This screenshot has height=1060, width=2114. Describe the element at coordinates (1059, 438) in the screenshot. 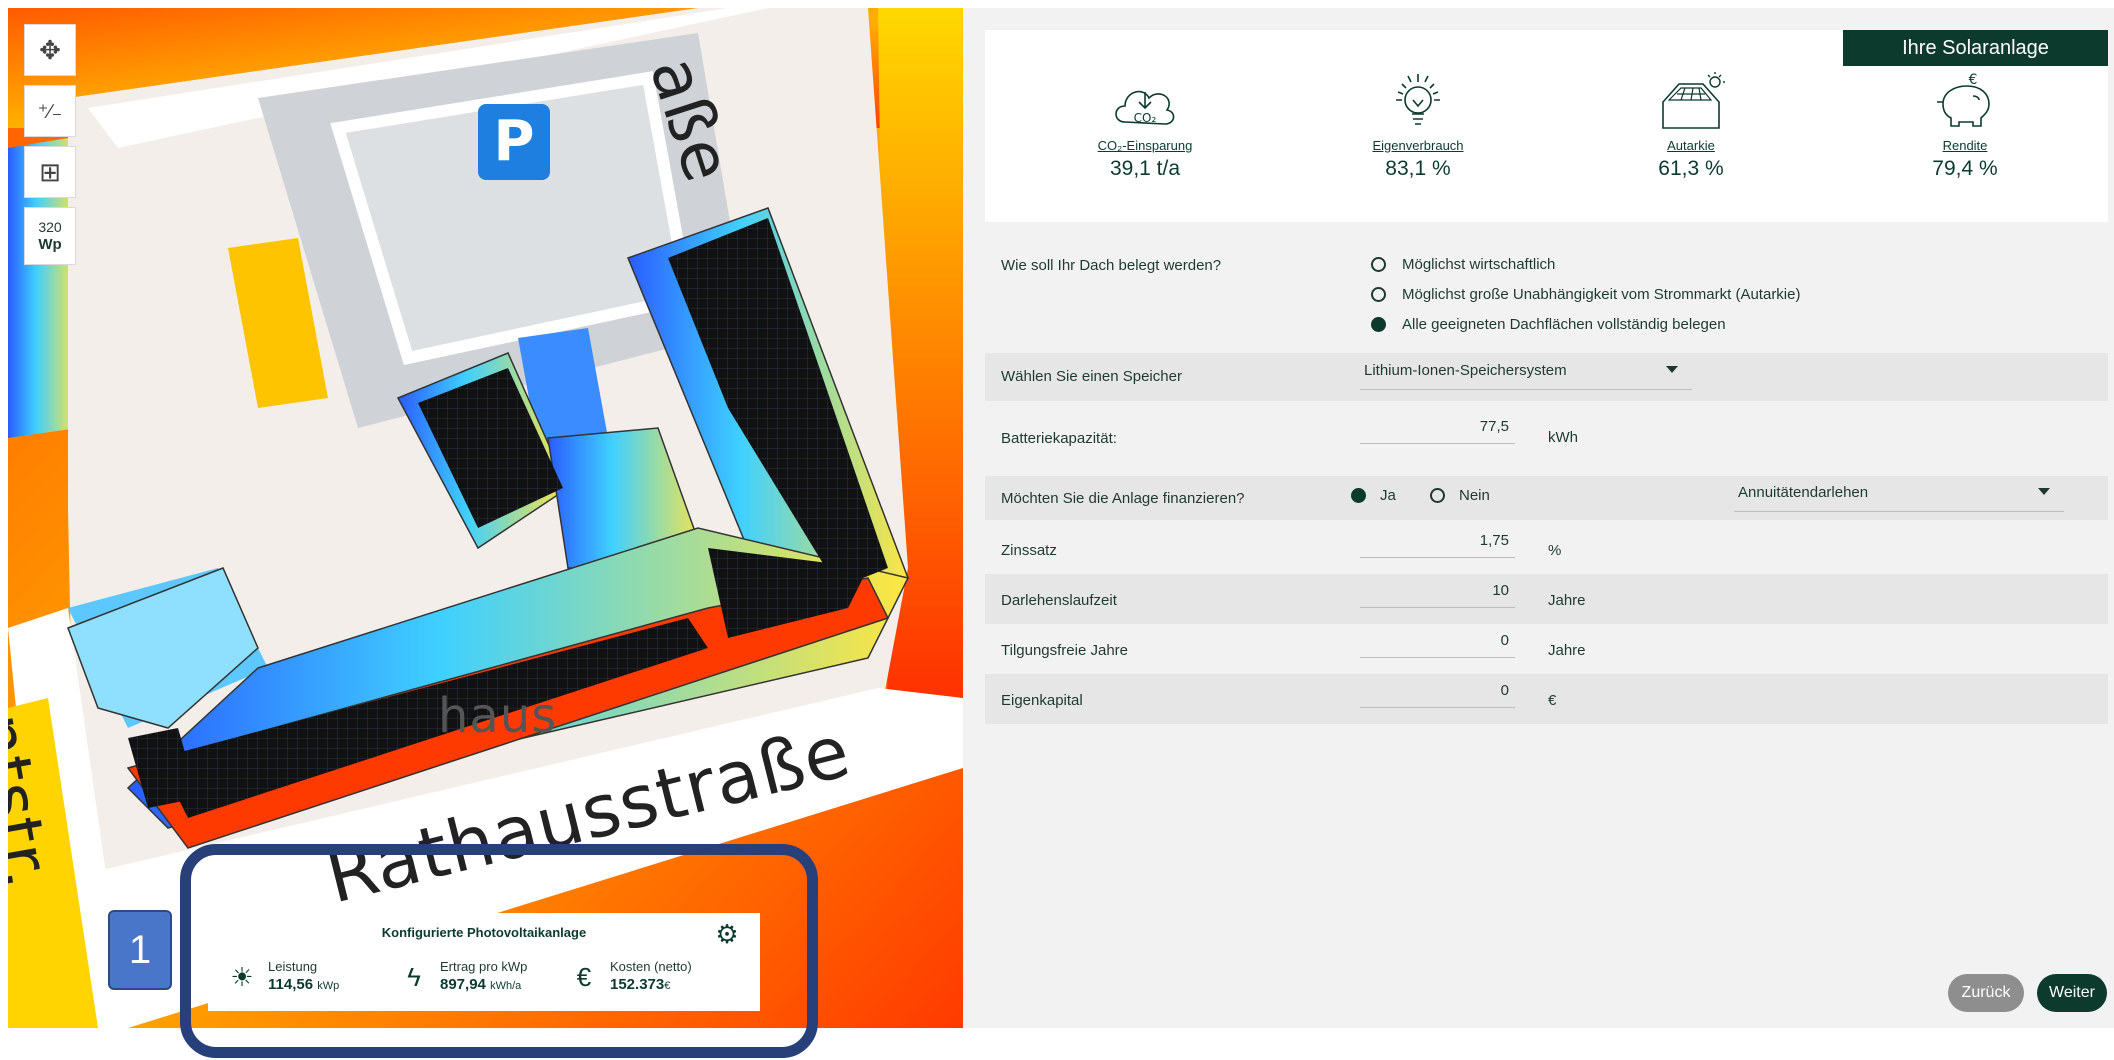

I see `battery-label: Batteriekapazität:` at that location.